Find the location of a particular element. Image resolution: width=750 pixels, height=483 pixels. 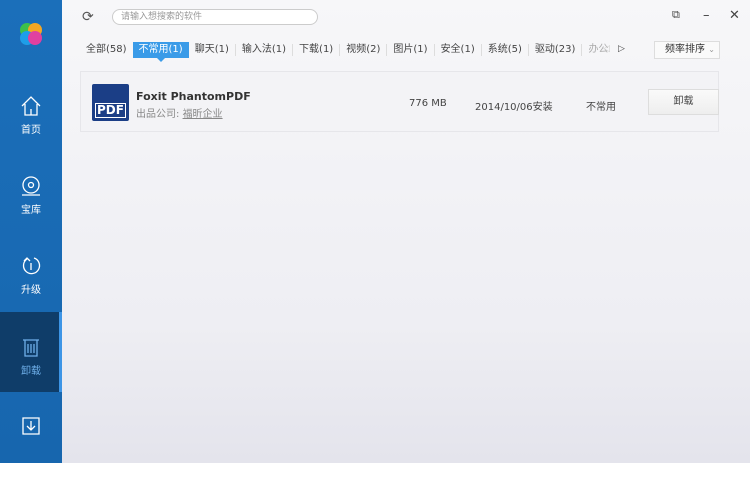

home-icon is located at coordinates (31, 106).